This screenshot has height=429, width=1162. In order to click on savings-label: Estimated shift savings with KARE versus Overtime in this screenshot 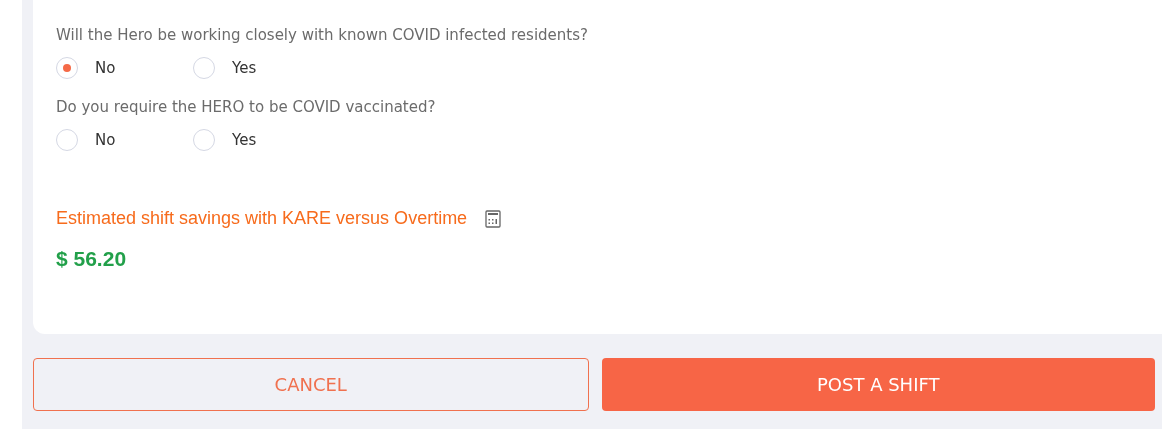, I will do `click(262, 218)`.